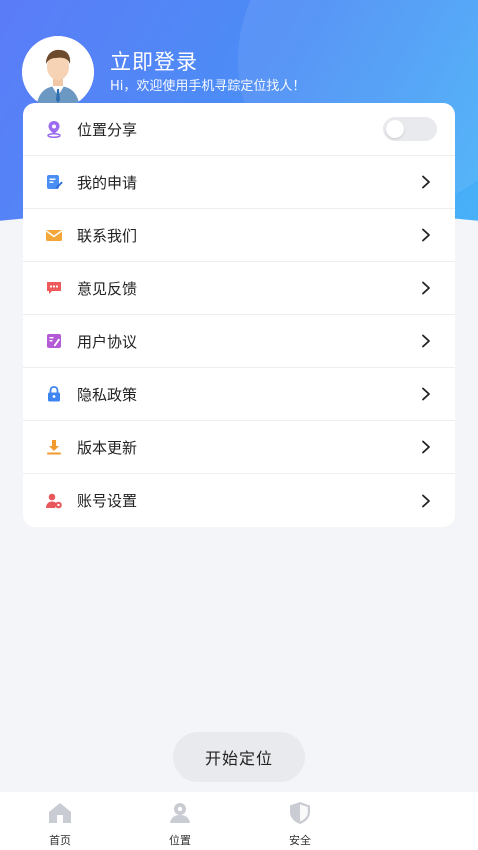 The width and height of the screenshot is (478, 850). What do you see at coordinates (54, 129) in the screenshot?
I see `location-share-icon` at bounding box center [54, 129].